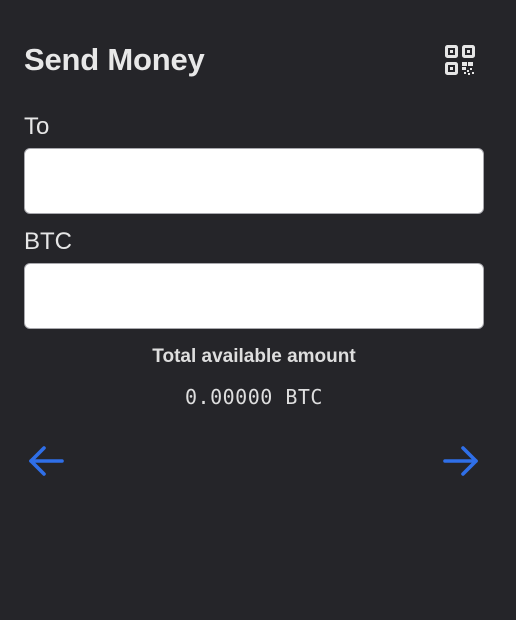 This screenshot has height=620, width=516. I want to click on next-button, so click(461, 461).